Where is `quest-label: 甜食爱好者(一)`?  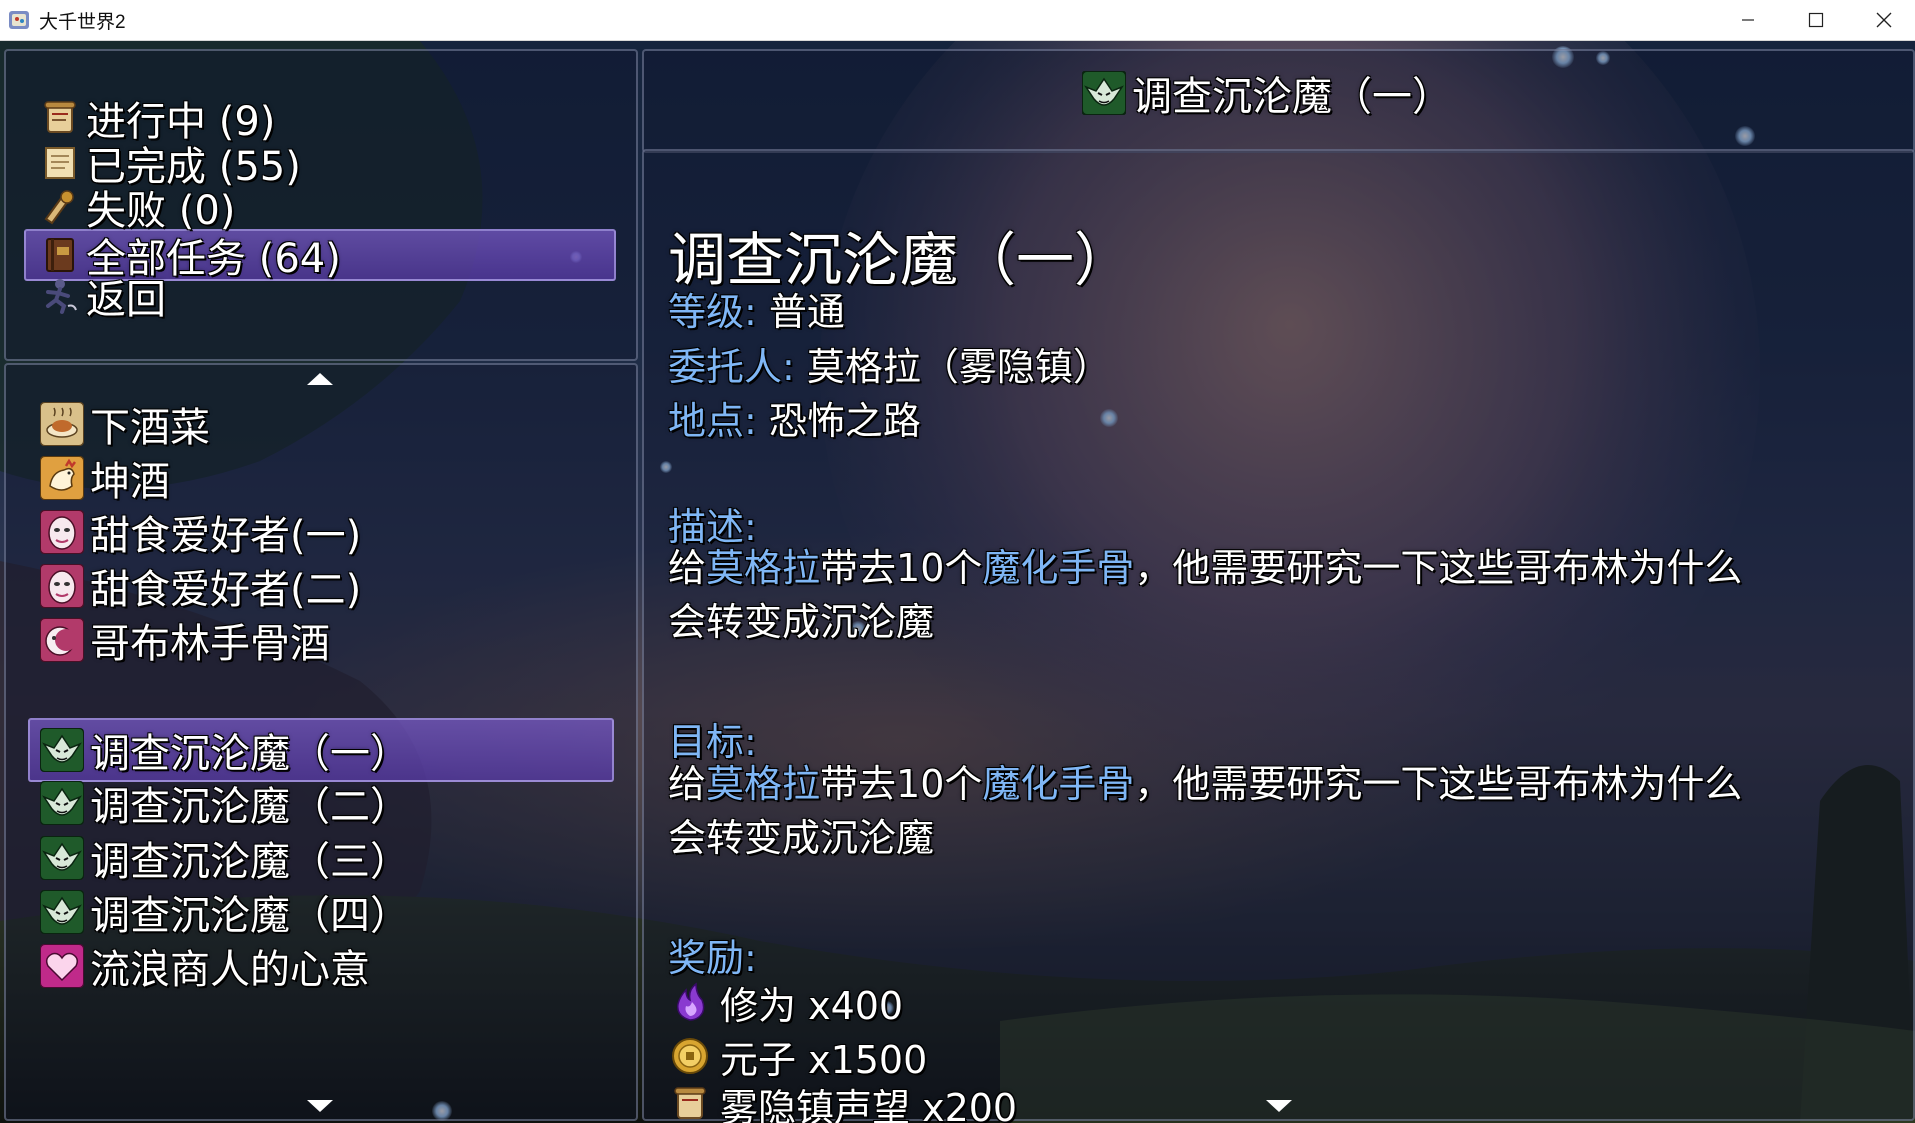 quest-label: 甜食爱好者(一) is located at coordinates (226, 536).